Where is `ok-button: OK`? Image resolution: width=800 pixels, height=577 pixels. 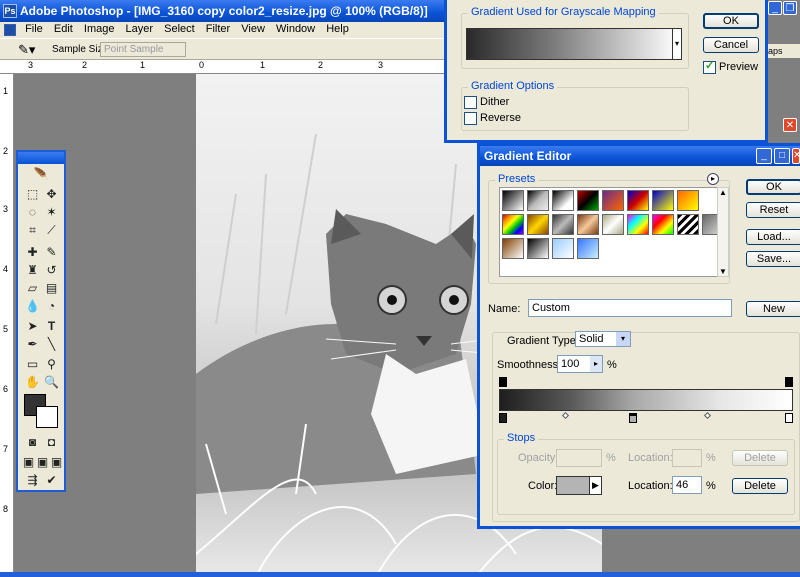 ok-button: OK is located at coordinates (731, 21).